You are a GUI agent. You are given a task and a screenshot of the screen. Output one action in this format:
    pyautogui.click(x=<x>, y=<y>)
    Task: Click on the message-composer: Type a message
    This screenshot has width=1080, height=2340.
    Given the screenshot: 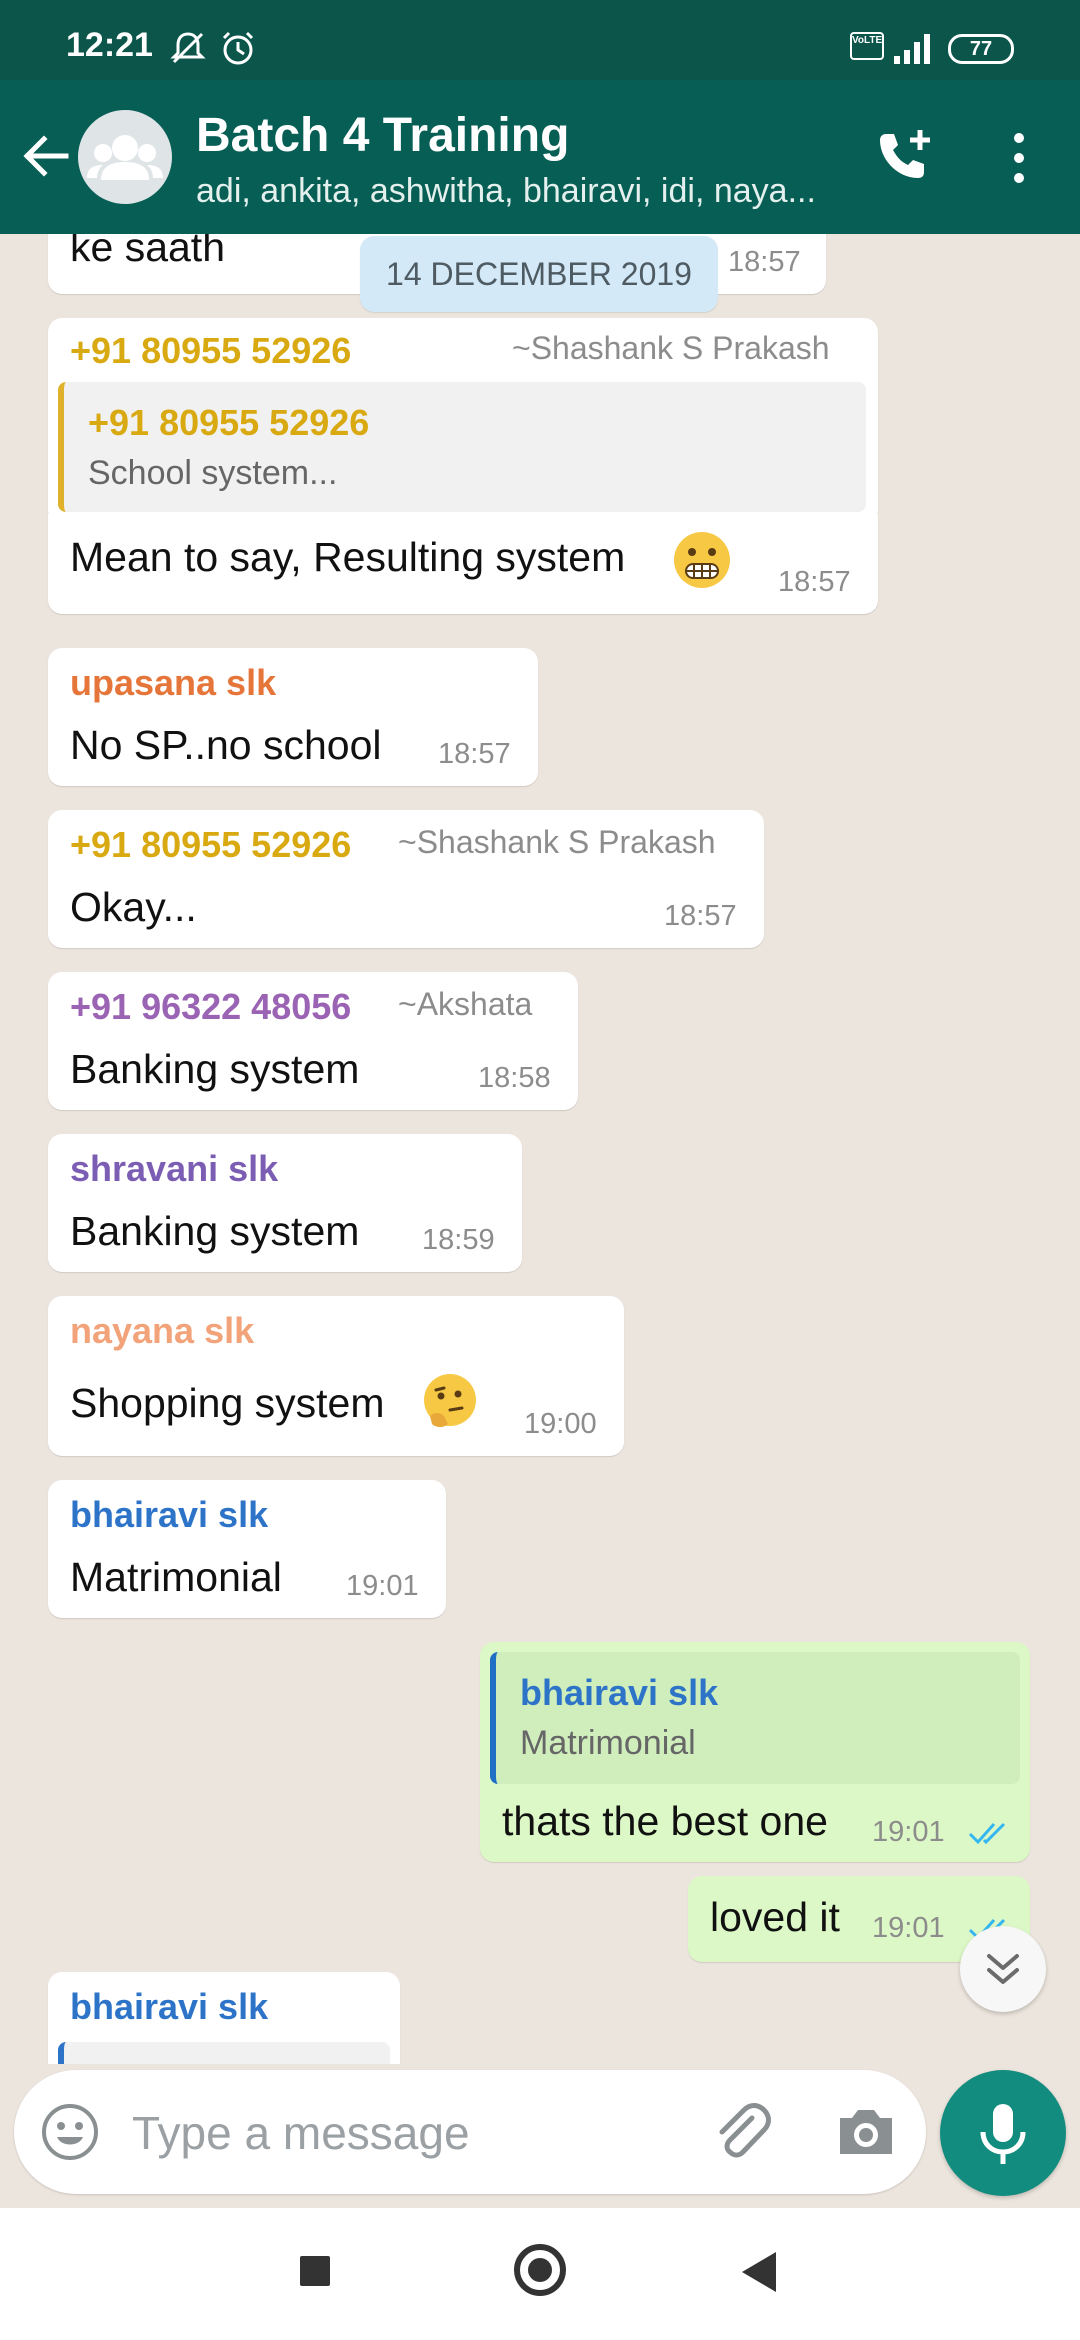 What is the action you would take?
    pyautogui.click(x=470, y=2132)
    